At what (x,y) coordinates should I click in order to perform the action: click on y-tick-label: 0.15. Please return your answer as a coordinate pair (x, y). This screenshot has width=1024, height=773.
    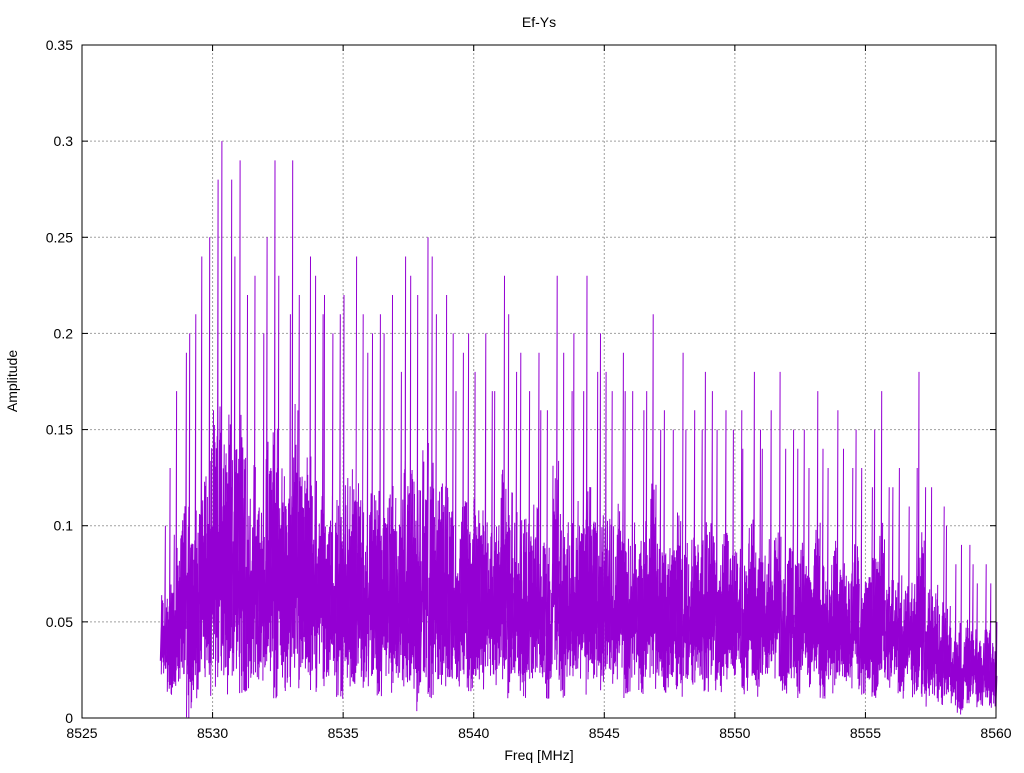
    Looking at the image, I should click on (59, 430).